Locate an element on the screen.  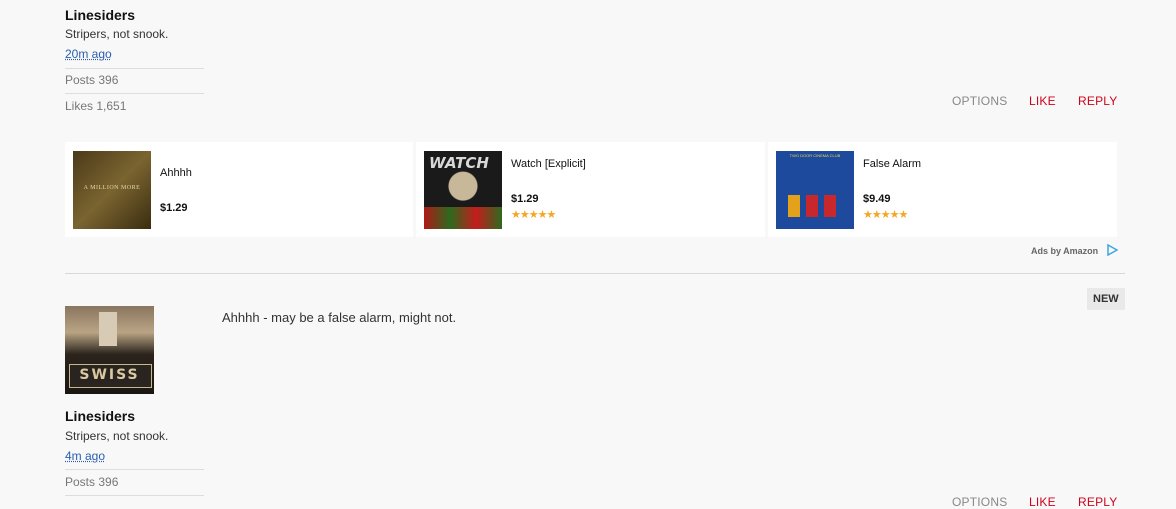
post1-posts-count: Posts 396 is located at coordinates (92, 80).